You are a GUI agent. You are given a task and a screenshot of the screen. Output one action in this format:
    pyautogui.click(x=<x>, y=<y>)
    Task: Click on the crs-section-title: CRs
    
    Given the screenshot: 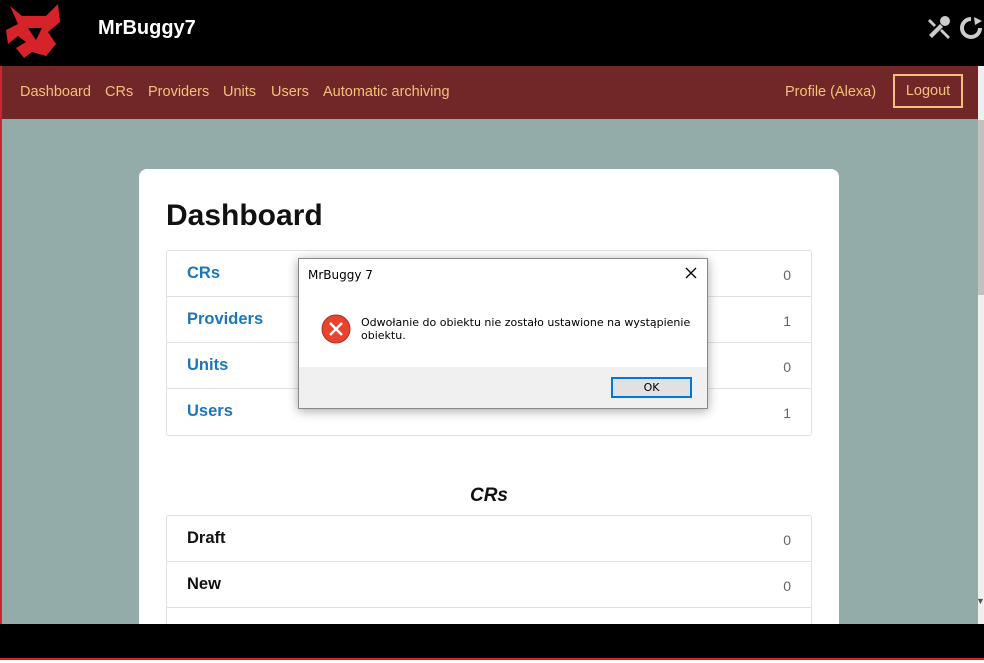 What is the action you would take?
    pyautogui.click(x=488, y=495)
    